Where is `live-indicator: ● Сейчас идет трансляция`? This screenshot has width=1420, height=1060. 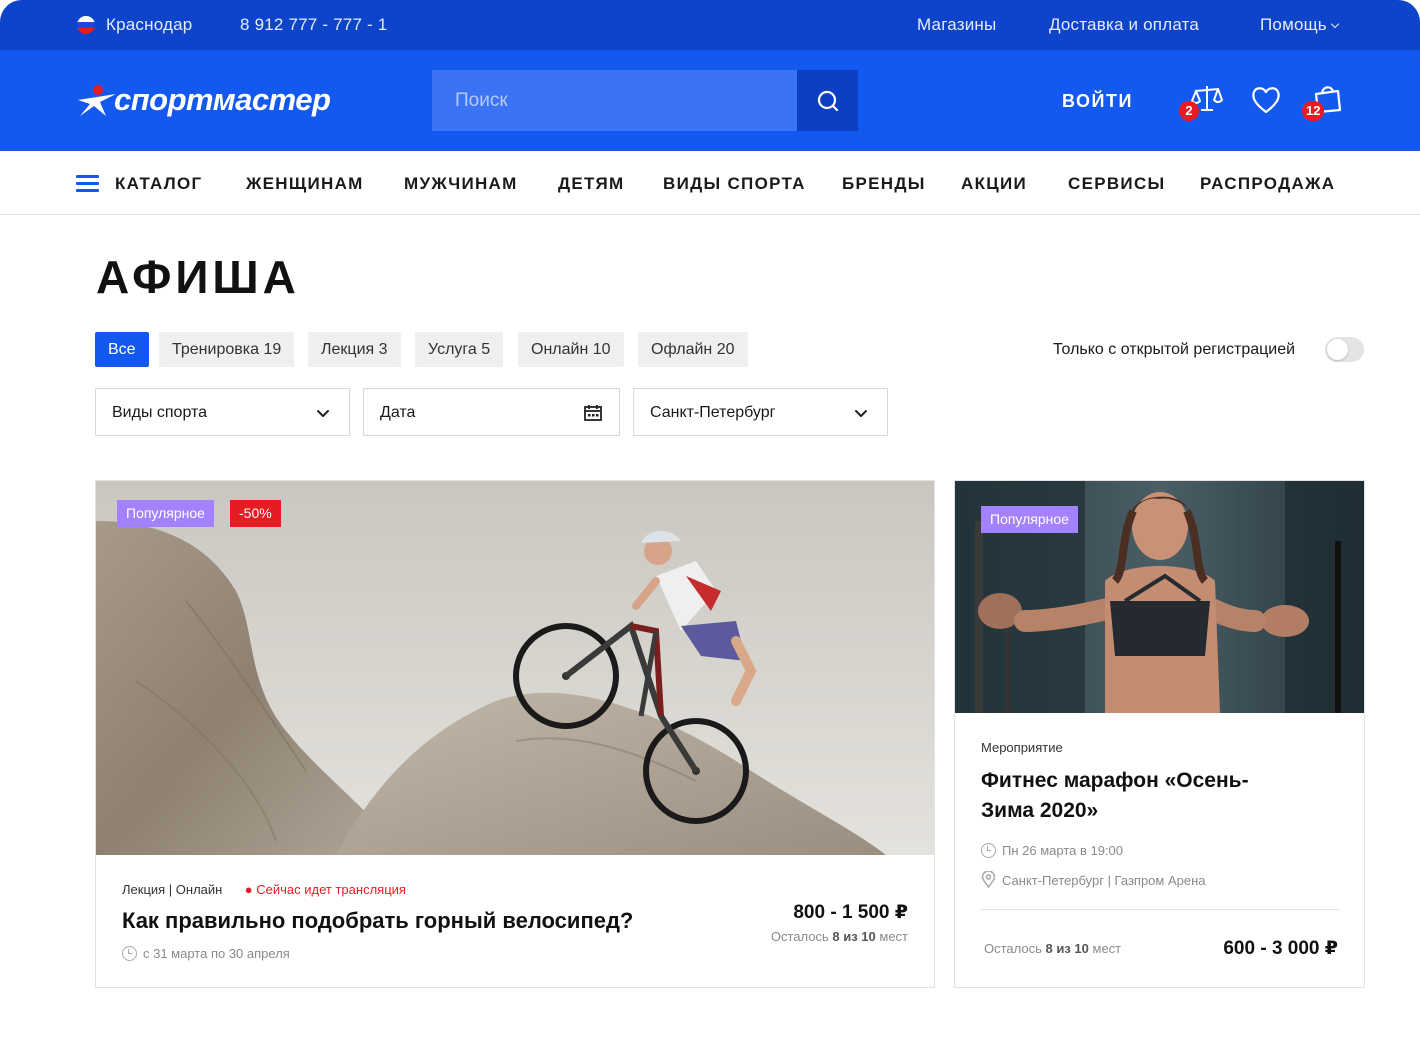
live-indicator: ● Сейчас идет трансляция is located at coordinates (325, 889).